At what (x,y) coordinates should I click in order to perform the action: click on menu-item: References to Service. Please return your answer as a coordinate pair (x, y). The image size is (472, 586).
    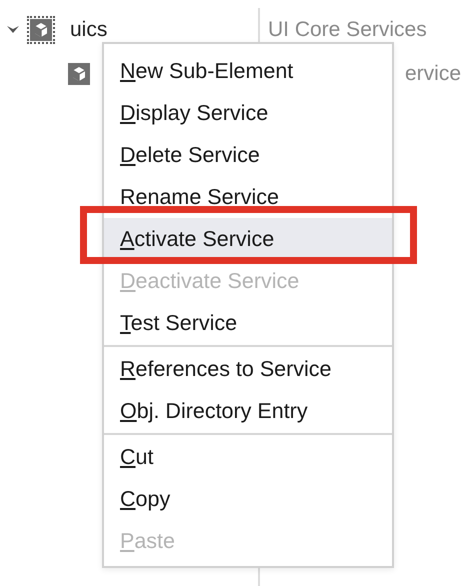
    Looking at the image, I should click on (248, 369).